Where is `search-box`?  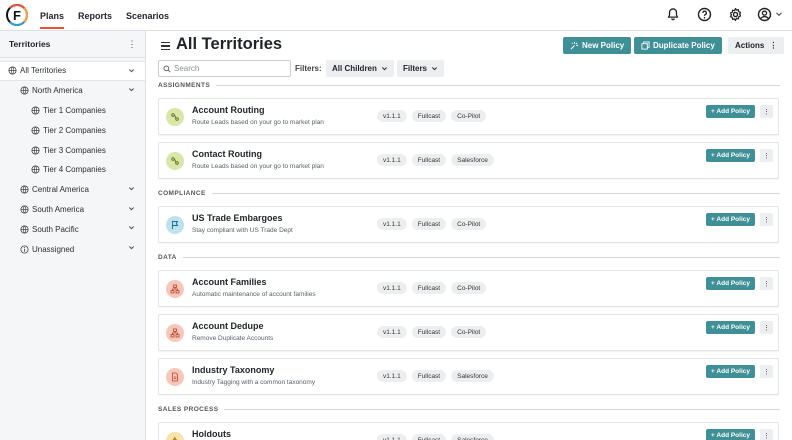 search-box is located at coordinates (224, 68).